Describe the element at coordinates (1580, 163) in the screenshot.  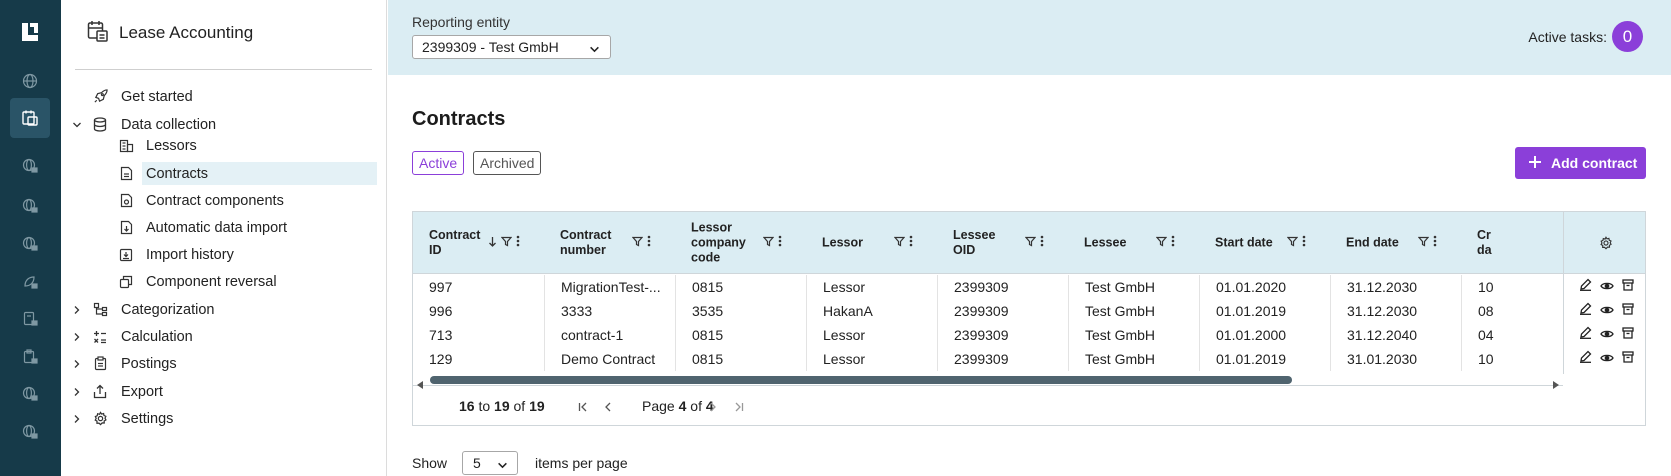
I see `add-contract-button: Add contract` at that location.